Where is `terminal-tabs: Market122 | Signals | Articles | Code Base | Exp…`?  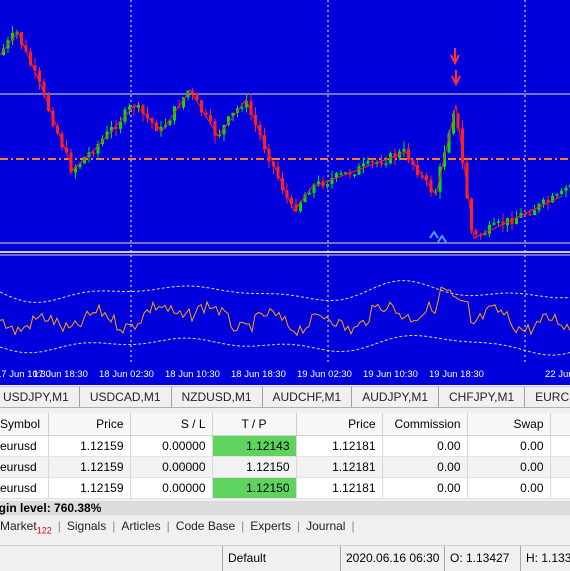
terminal-tabs: Market122 | Signals | Articles | Code Base | Exp… is located at coordinates (285, 526).